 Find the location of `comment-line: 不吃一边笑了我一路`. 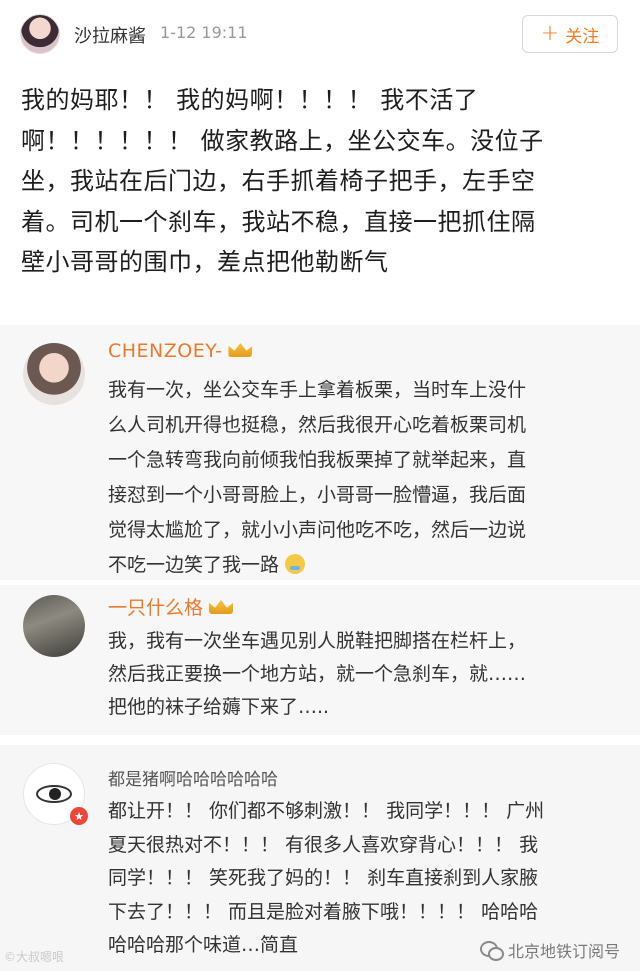

comment-line: 不吃一边笑了我一路 is located at coordinates (364, 565).